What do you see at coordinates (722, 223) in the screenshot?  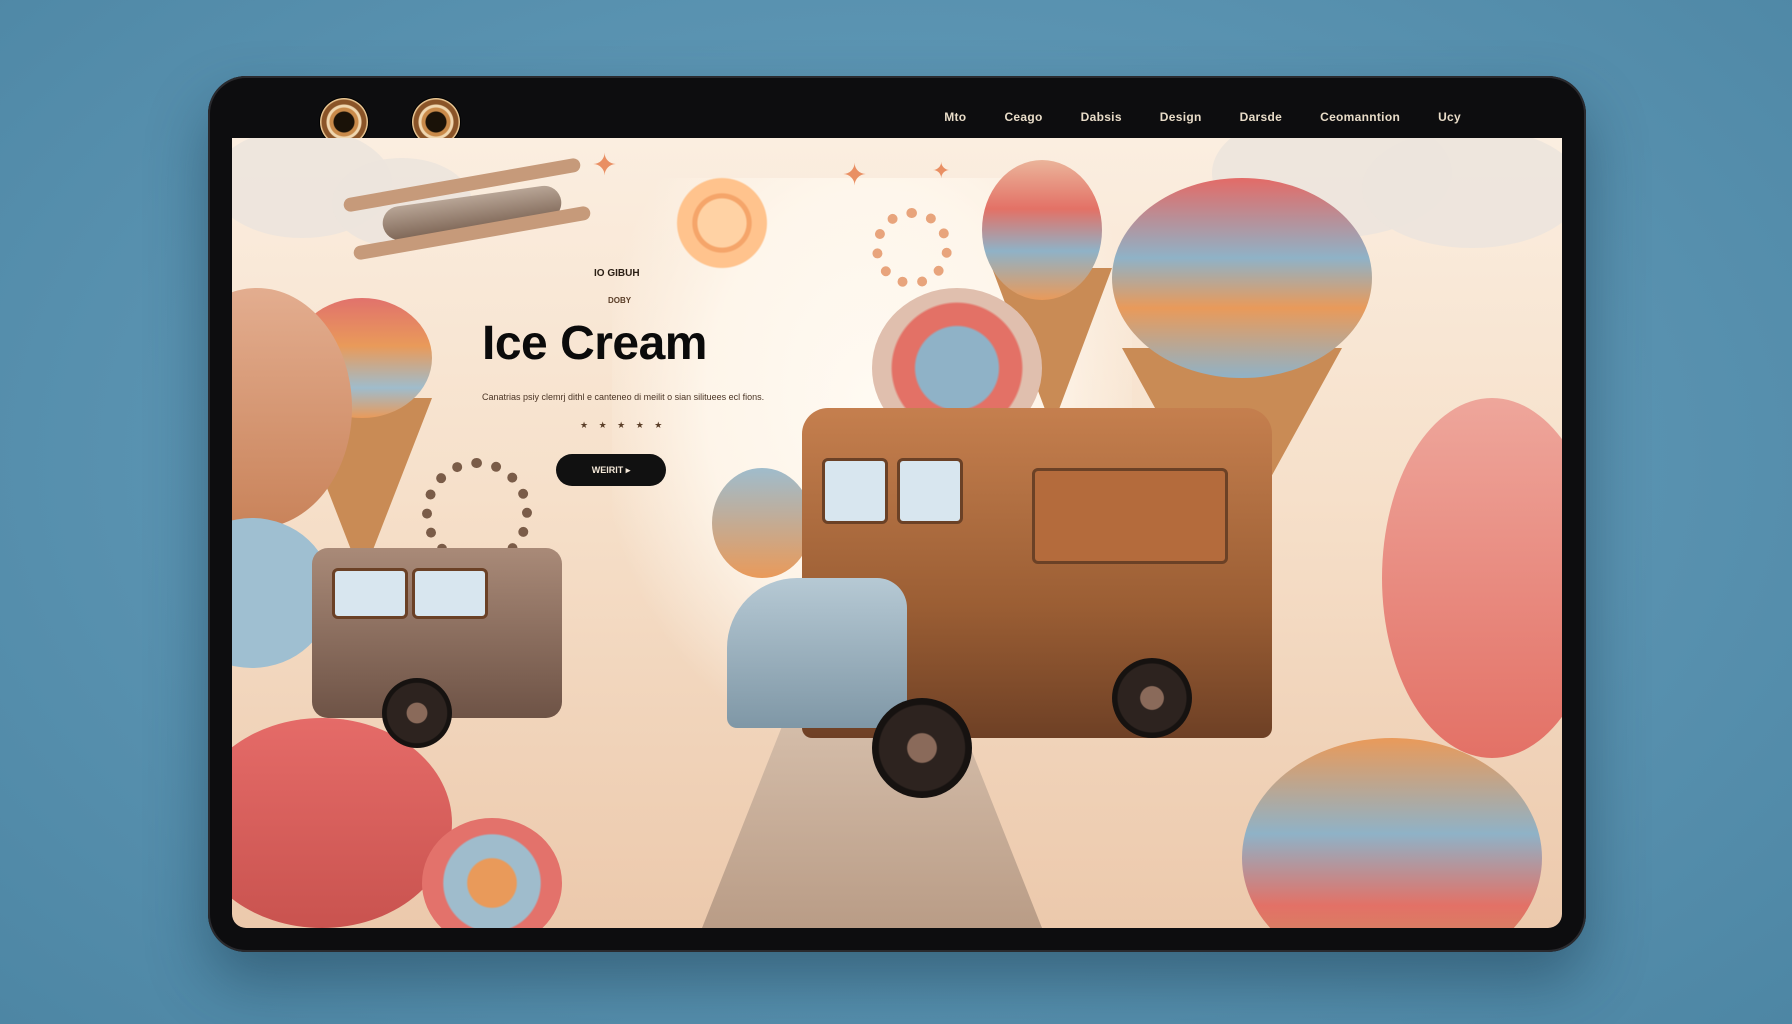 I see `sun-illustration` at bounding box center [722, 223].